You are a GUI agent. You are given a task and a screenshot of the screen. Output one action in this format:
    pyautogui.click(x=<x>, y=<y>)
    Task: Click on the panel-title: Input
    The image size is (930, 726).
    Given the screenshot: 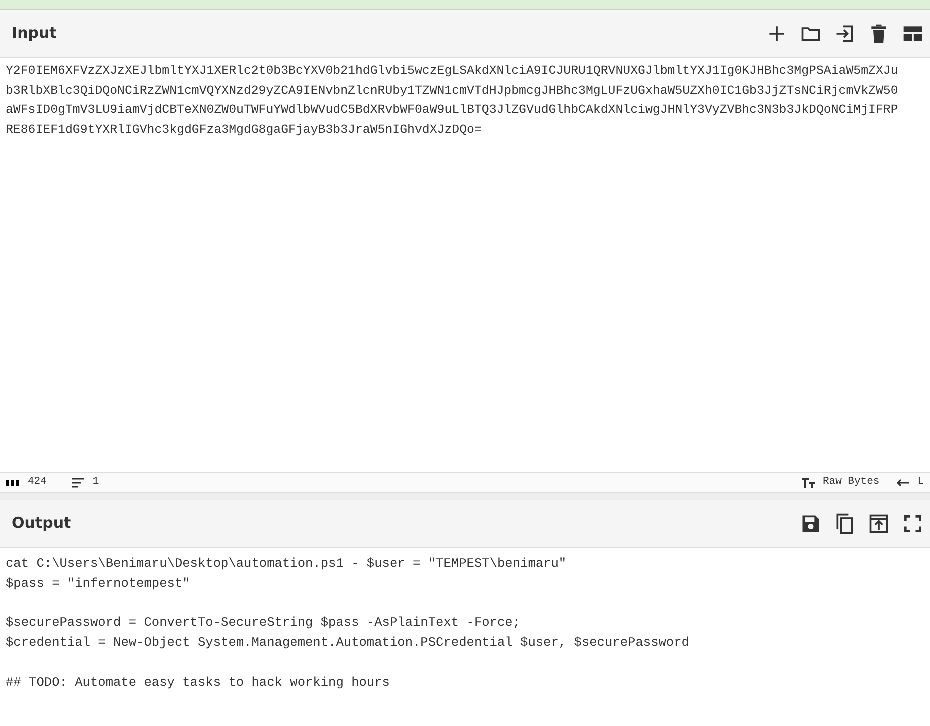 What is the action you would take?
    pyautogui.click(x=34, y=33)
    